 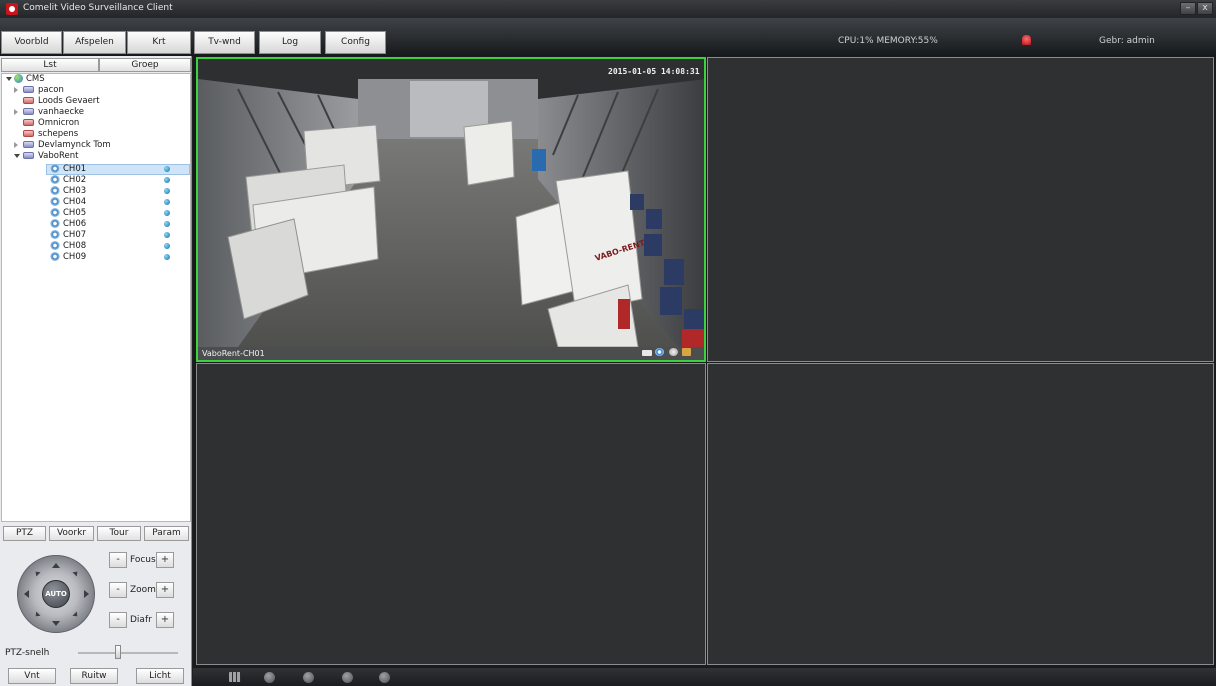 What do you see at coordinates (118, 560) in the screenshot?
I see `focus-minus-button: -` at bounding box center [118, 560].